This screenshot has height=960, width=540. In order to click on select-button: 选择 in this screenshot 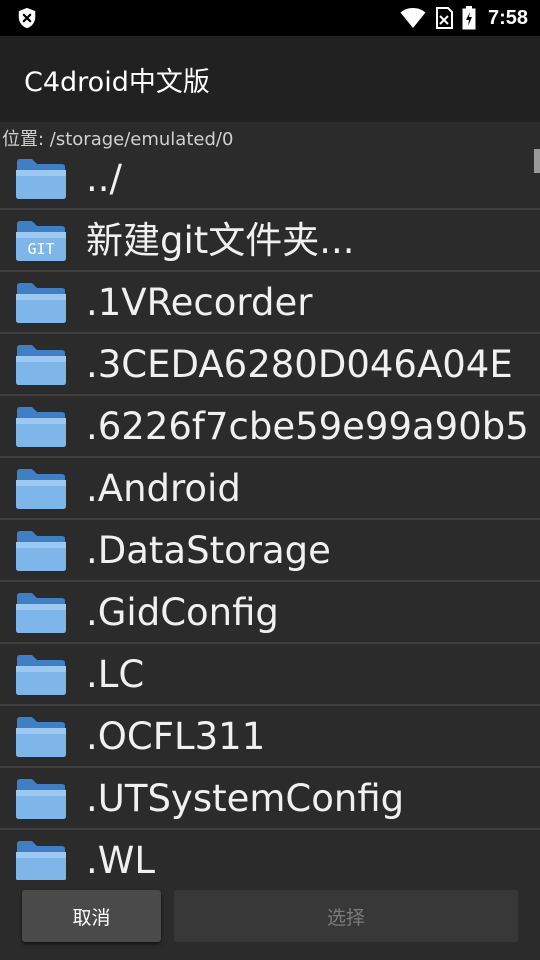, I will do `click(346, 916)`.